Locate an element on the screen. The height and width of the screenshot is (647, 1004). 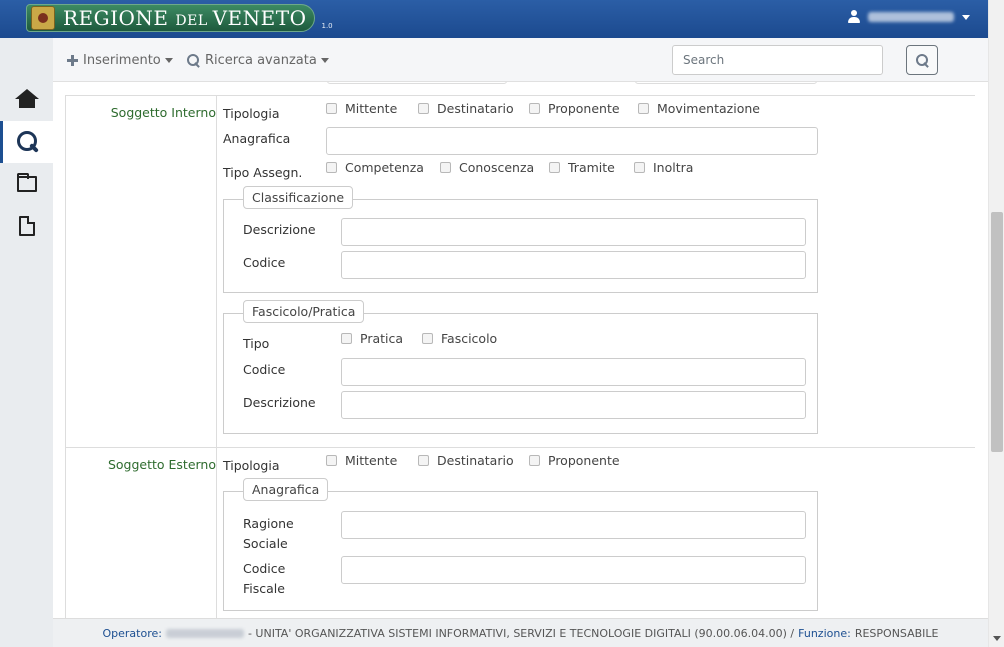
checkbox-conoscenza: Conoscenza is located at coordinates (487, 167).